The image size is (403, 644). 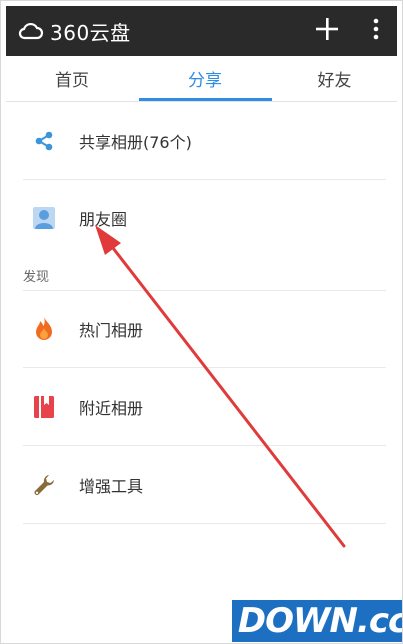 What do you see at coordinates (135, 142) in the screenshot?
I see `list-item-label: 共享相册(76个)` at bounding box center [135, 142].